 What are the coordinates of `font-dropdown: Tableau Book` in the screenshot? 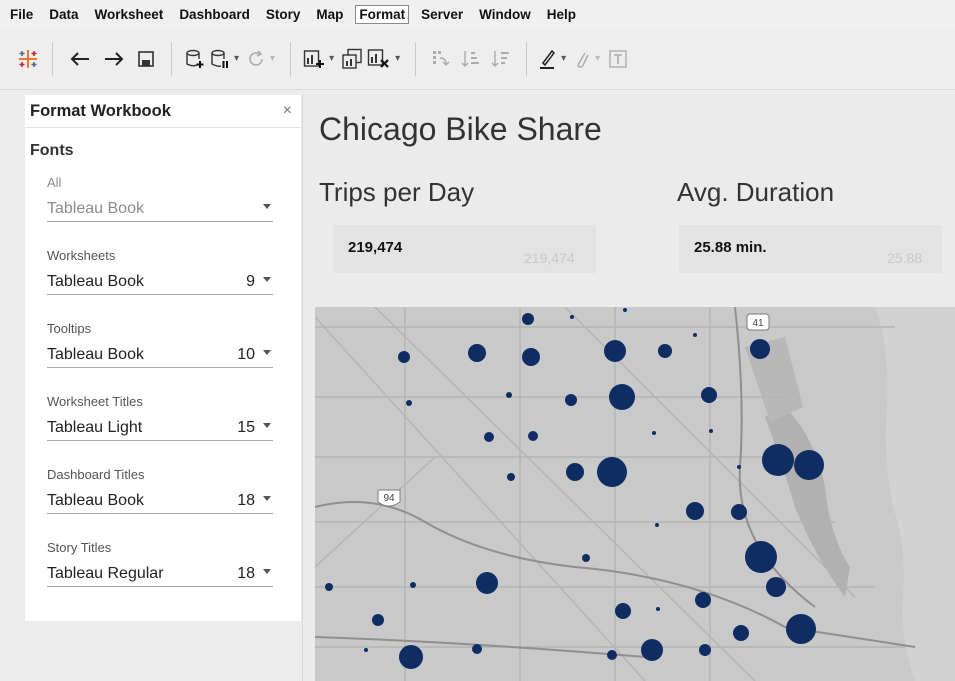 It's located at (160, 209).